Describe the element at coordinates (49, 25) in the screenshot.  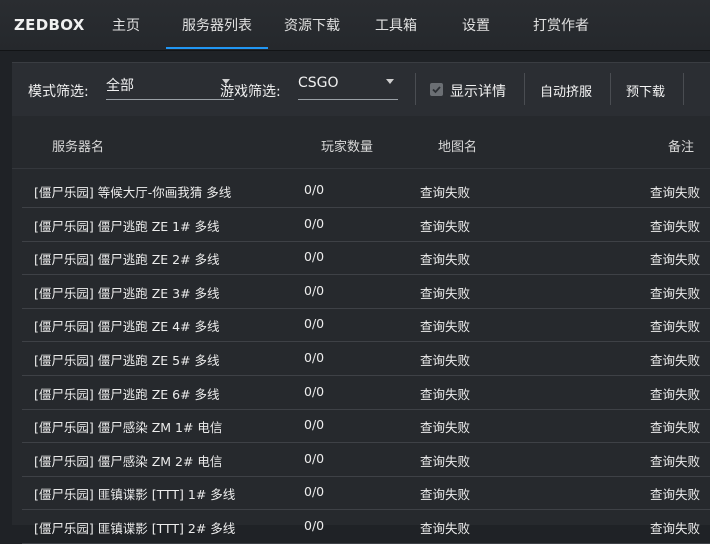
I see `app-brand: ZEDBOX` at that location.